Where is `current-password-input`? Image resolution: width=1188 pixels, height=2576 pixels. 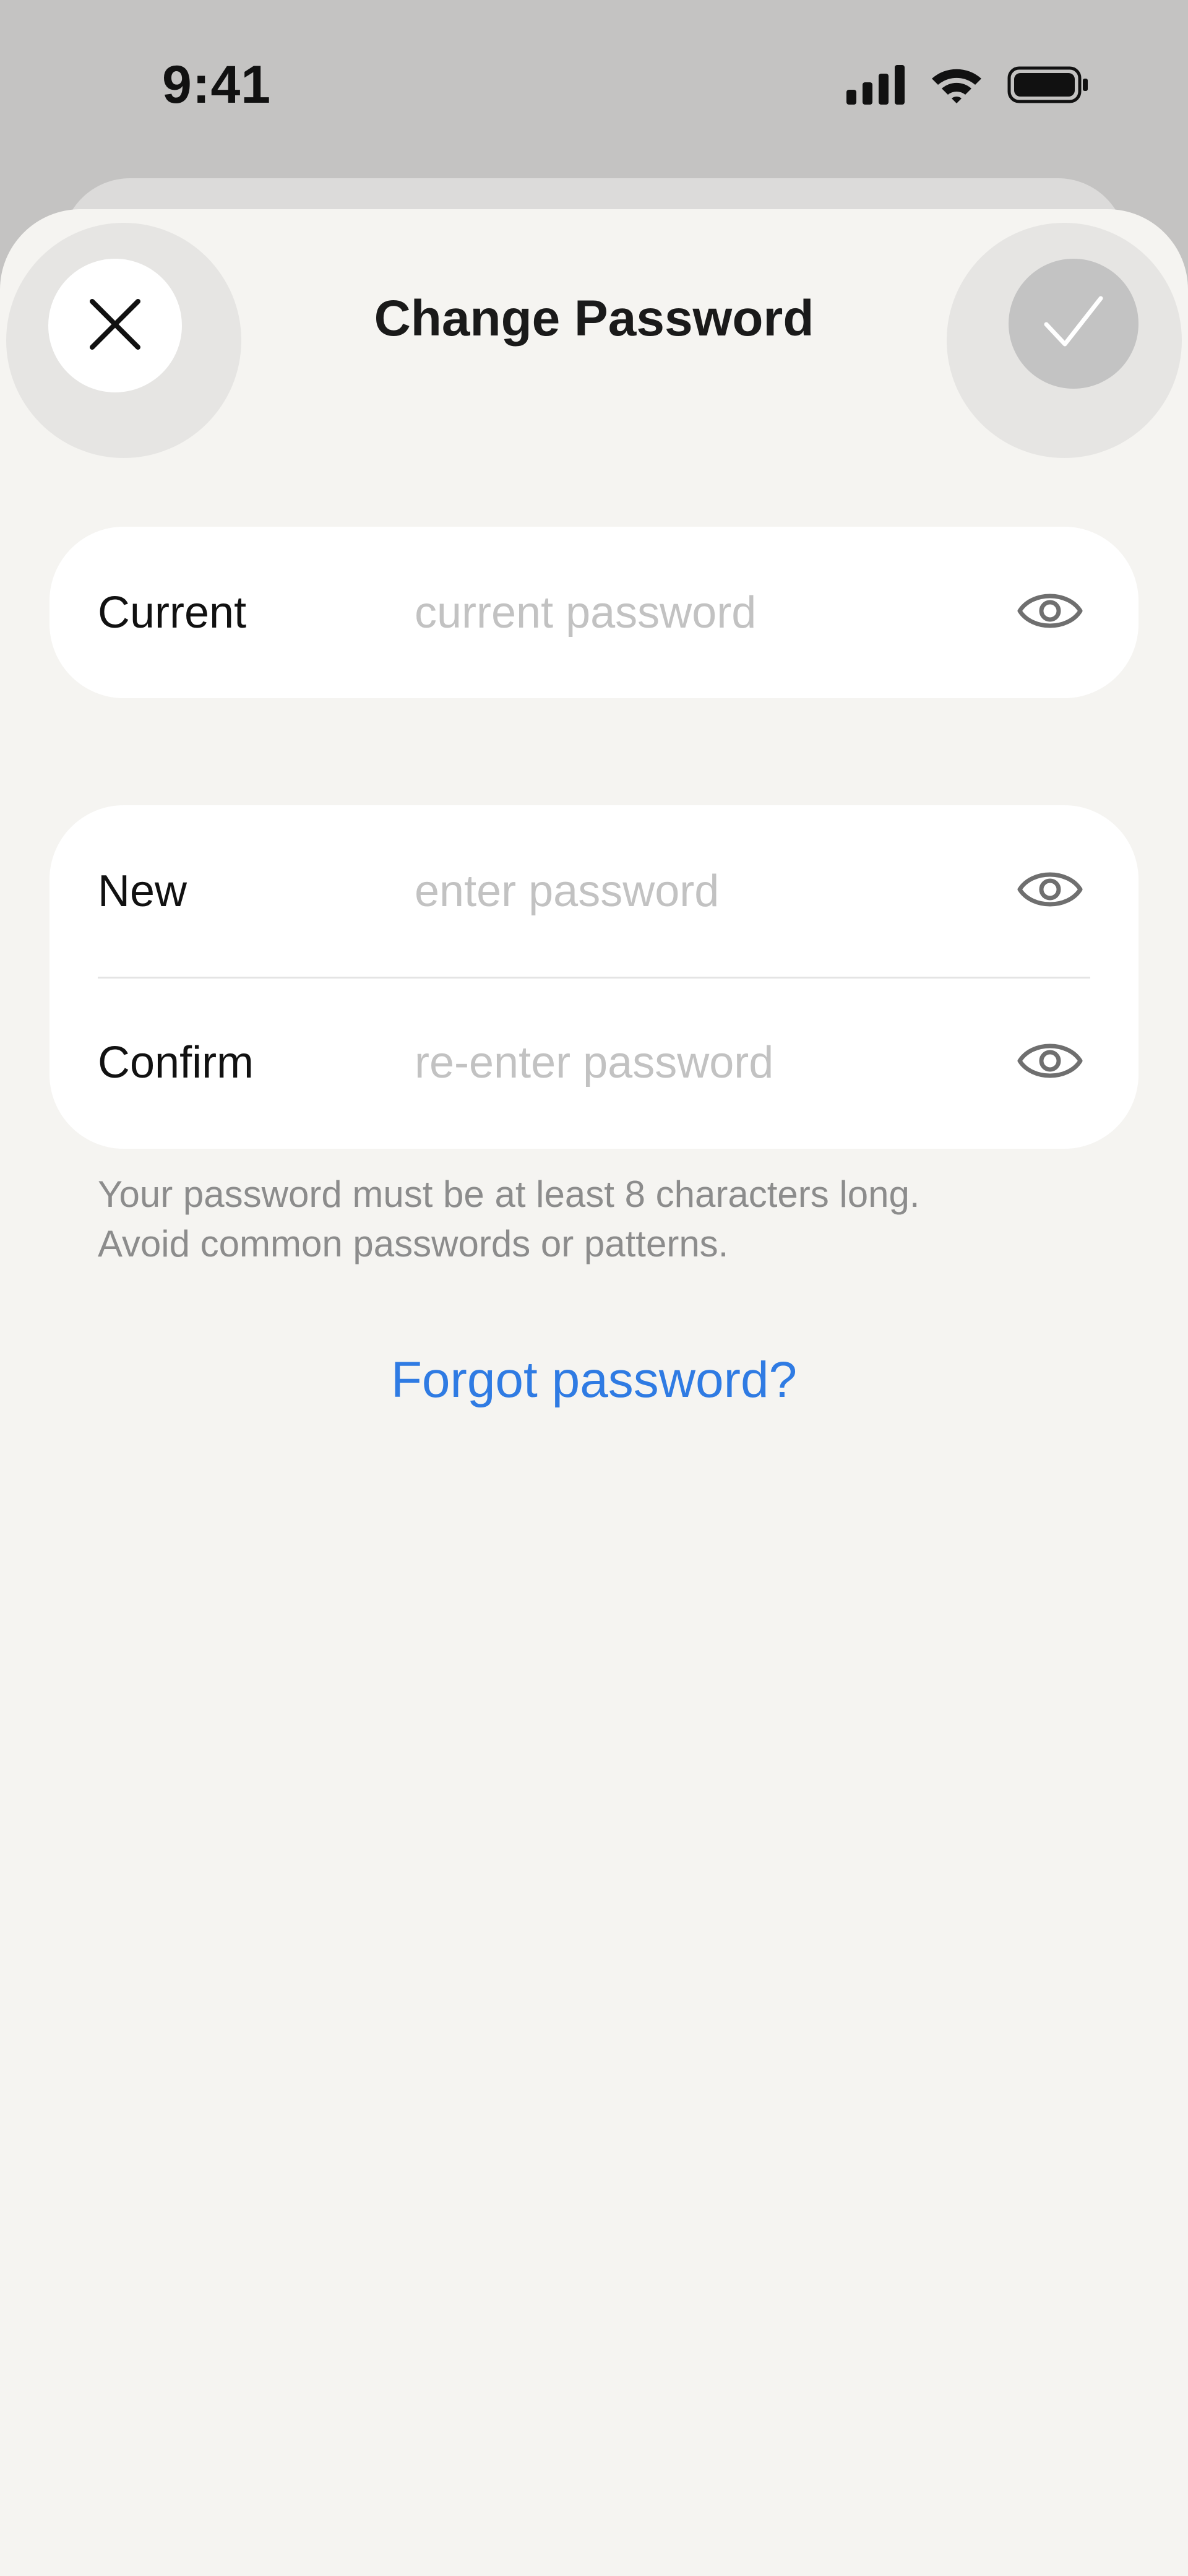 current-password-input is located at coordinates (702, 612).